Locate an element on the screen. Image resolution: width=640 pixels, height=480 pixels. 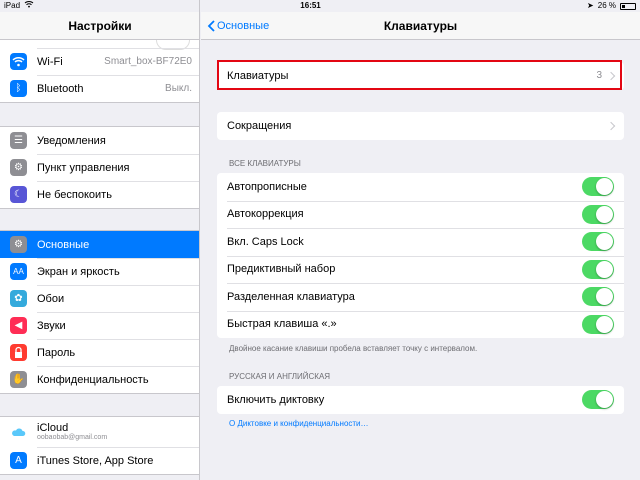
sidebar-item-do-not-disturb: ☾ Не беспокоить is located at coordinates (99, 194).